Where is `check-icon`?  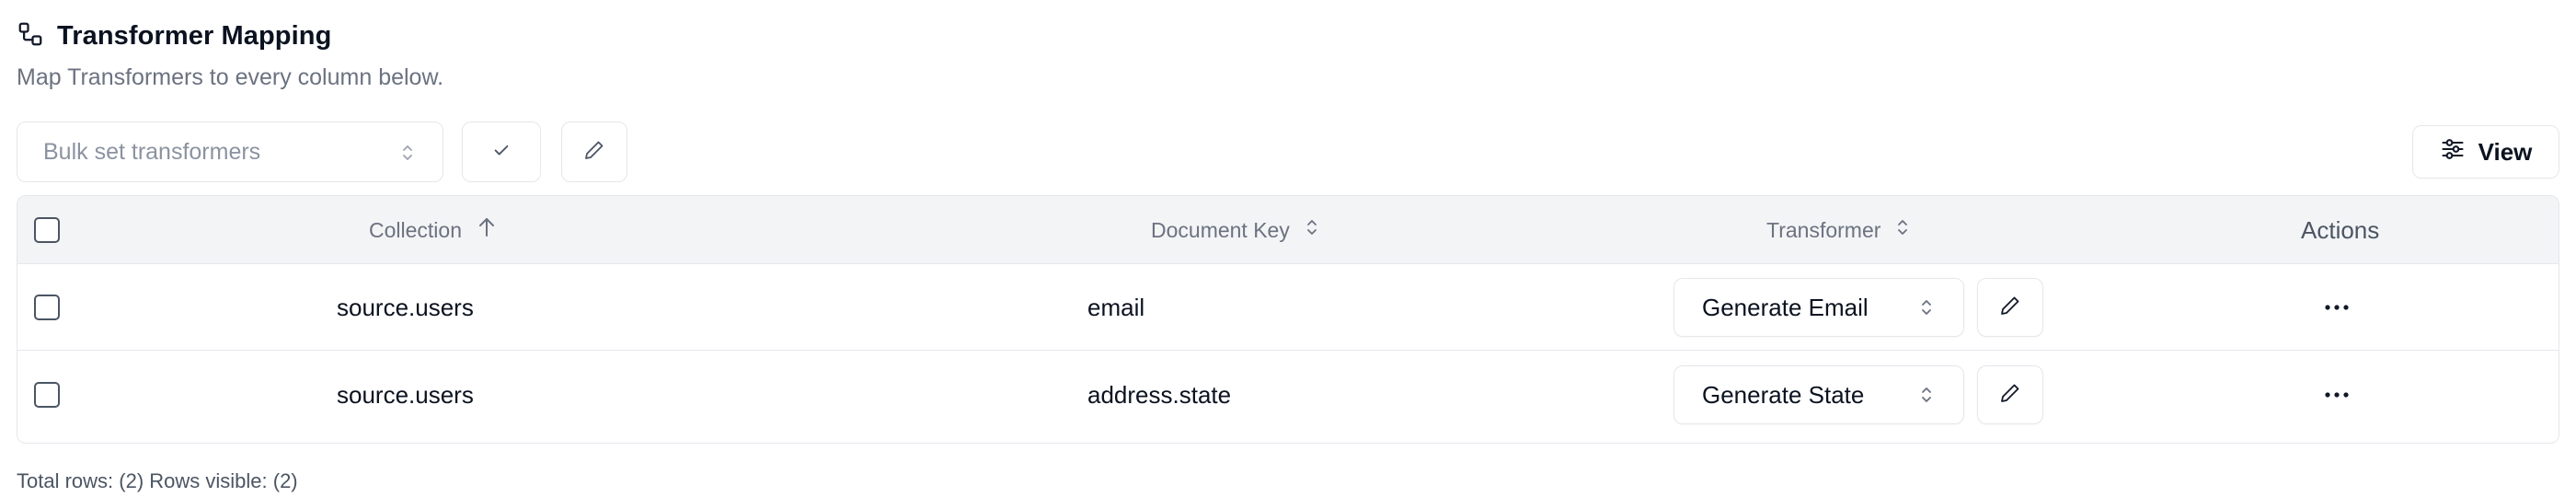
check-icon is located at coordinates (501, 153).